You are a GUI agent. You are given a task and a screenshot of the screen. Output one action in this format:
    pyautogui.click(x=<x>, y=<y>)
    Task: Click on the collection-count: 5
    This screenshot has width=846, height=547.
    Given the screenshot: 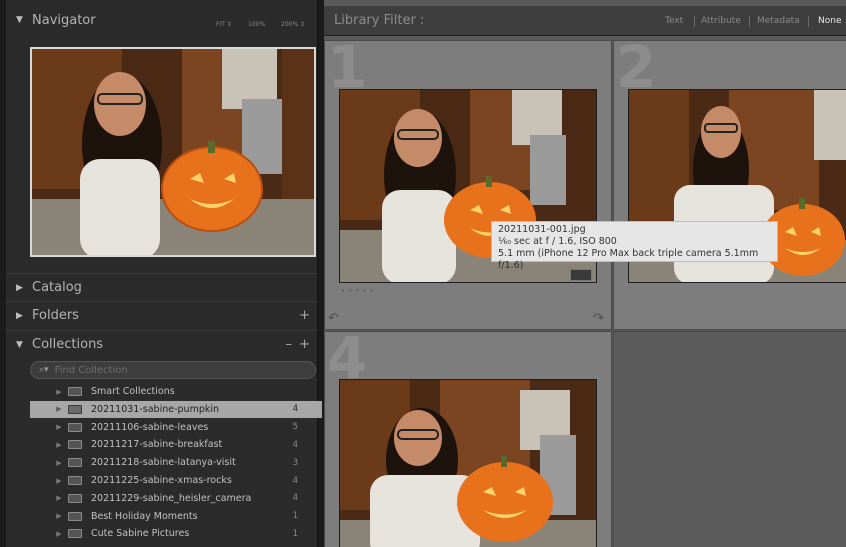 What is the action you would take?
    pyautogui.click(x=295, y=427)
    